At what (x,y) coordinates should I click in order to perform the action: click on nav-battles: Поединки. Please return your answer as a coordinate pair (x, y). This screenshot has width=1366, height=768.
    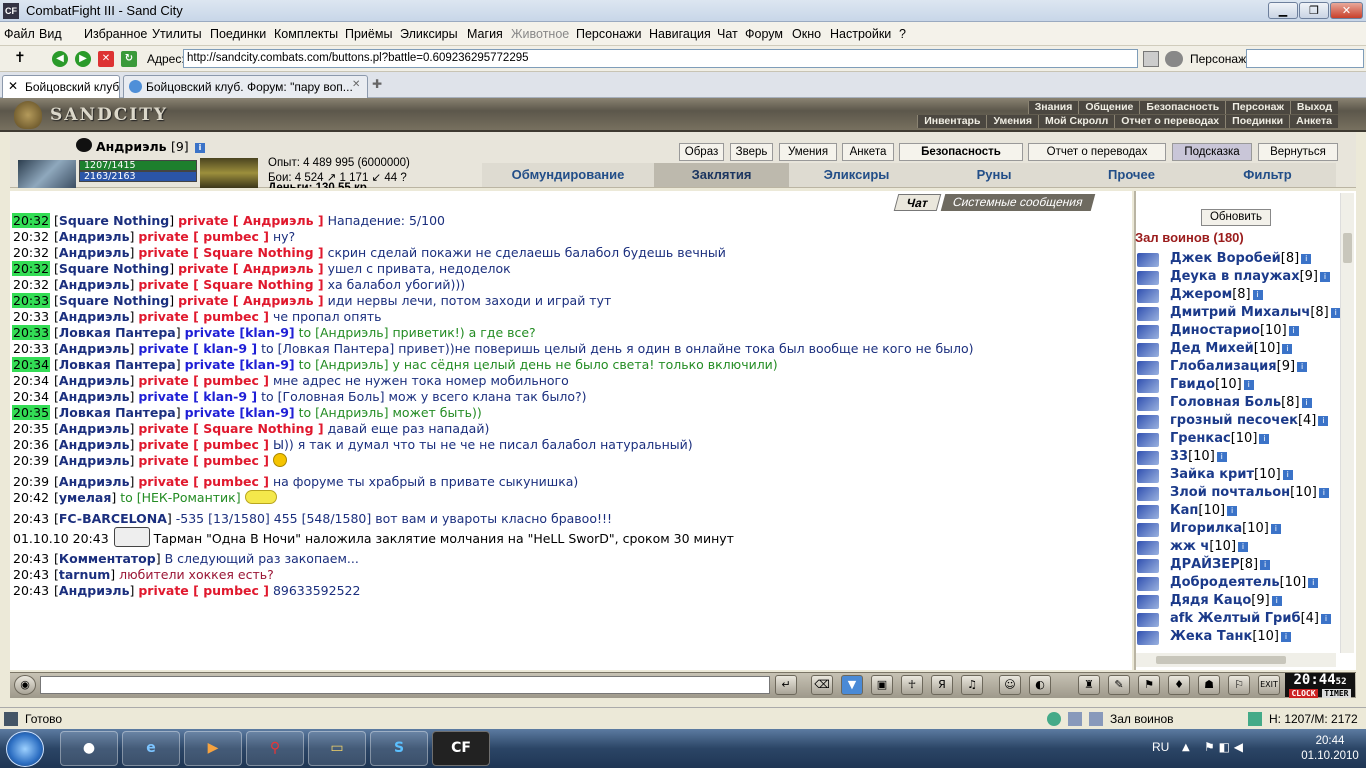
    Looking at the image, I should click on (1257, 121).